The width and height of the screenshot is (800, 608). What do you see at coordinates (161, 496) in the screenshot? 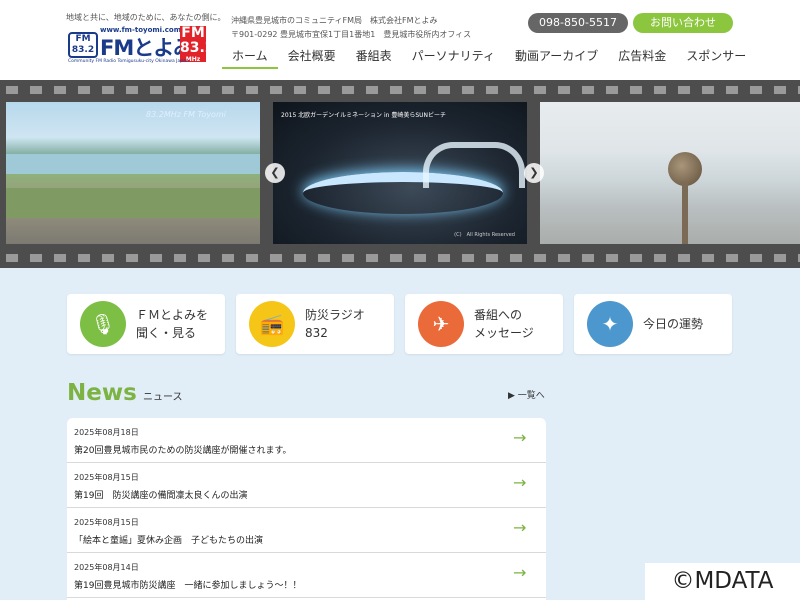
I see `news-text: 第19回 防災講座の備間凜太良くんの出演` at bounding box center [161, 496].